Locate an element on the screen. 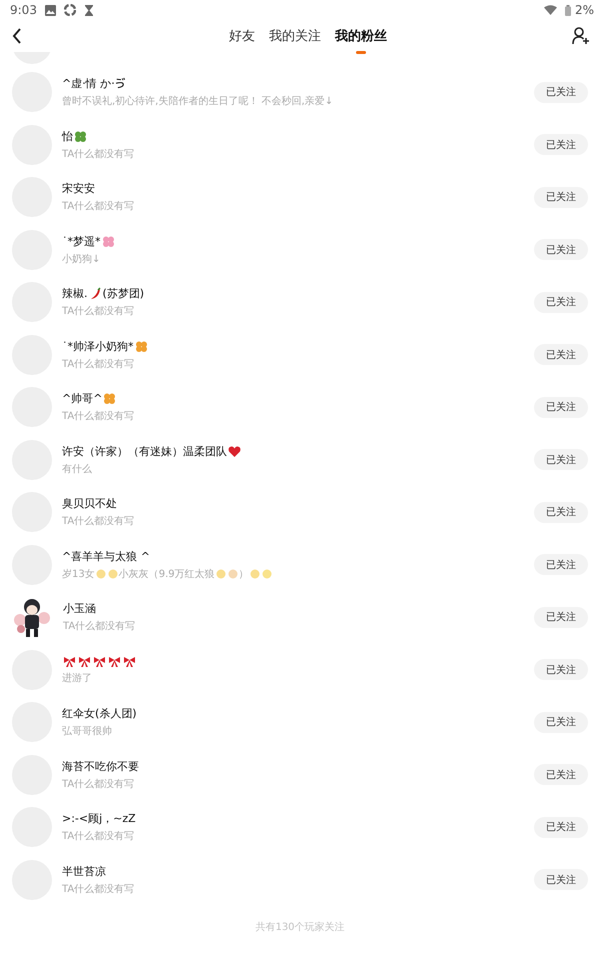 The height and width of the screenshot is (960, 600). fan-name: (苏梦团) is located at coordinates (123, 294).